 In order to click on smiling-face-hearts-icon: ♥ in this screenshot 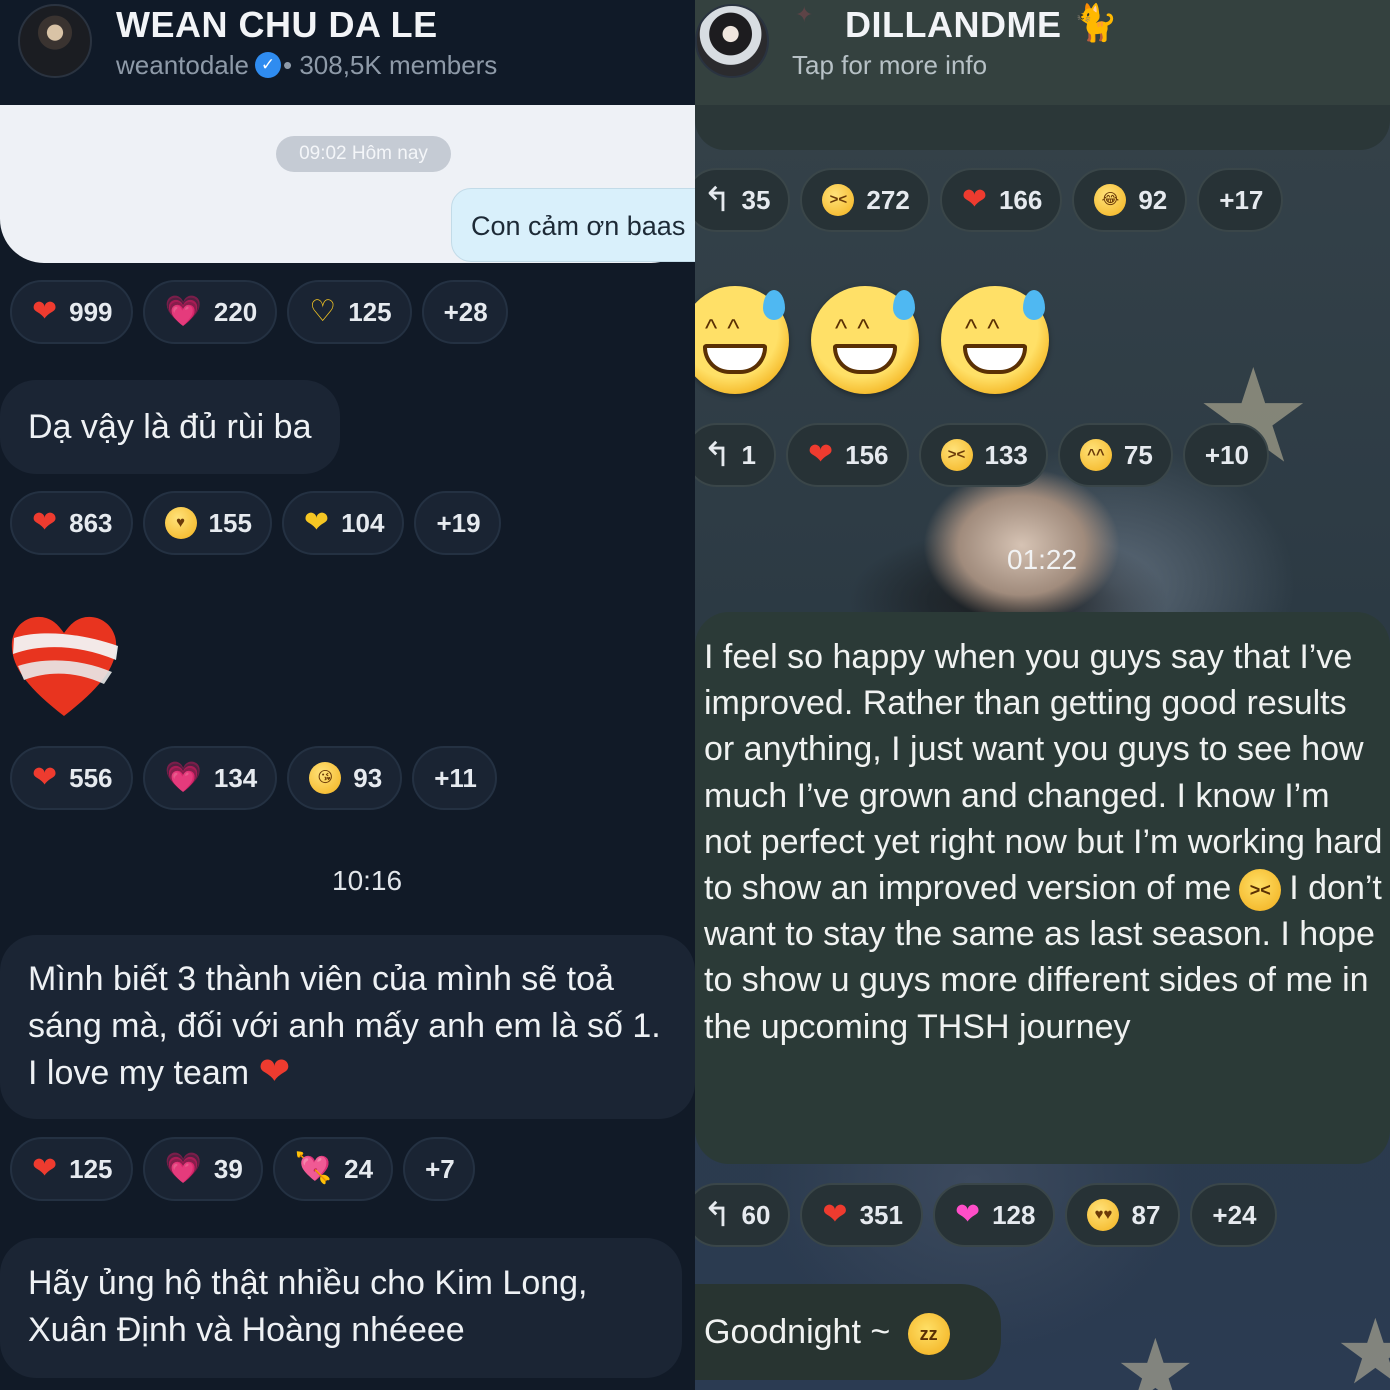, I will do `click(180, 523)`.